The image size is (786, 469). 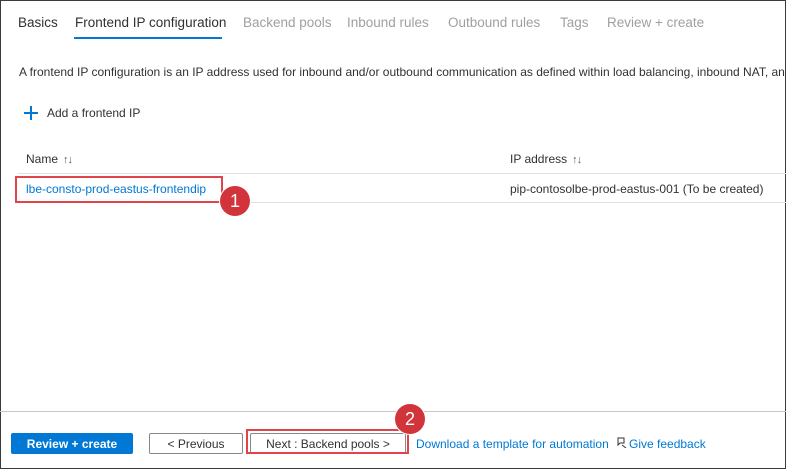 I want to click on tab-tags: Tags, so click(x=574, y=22).